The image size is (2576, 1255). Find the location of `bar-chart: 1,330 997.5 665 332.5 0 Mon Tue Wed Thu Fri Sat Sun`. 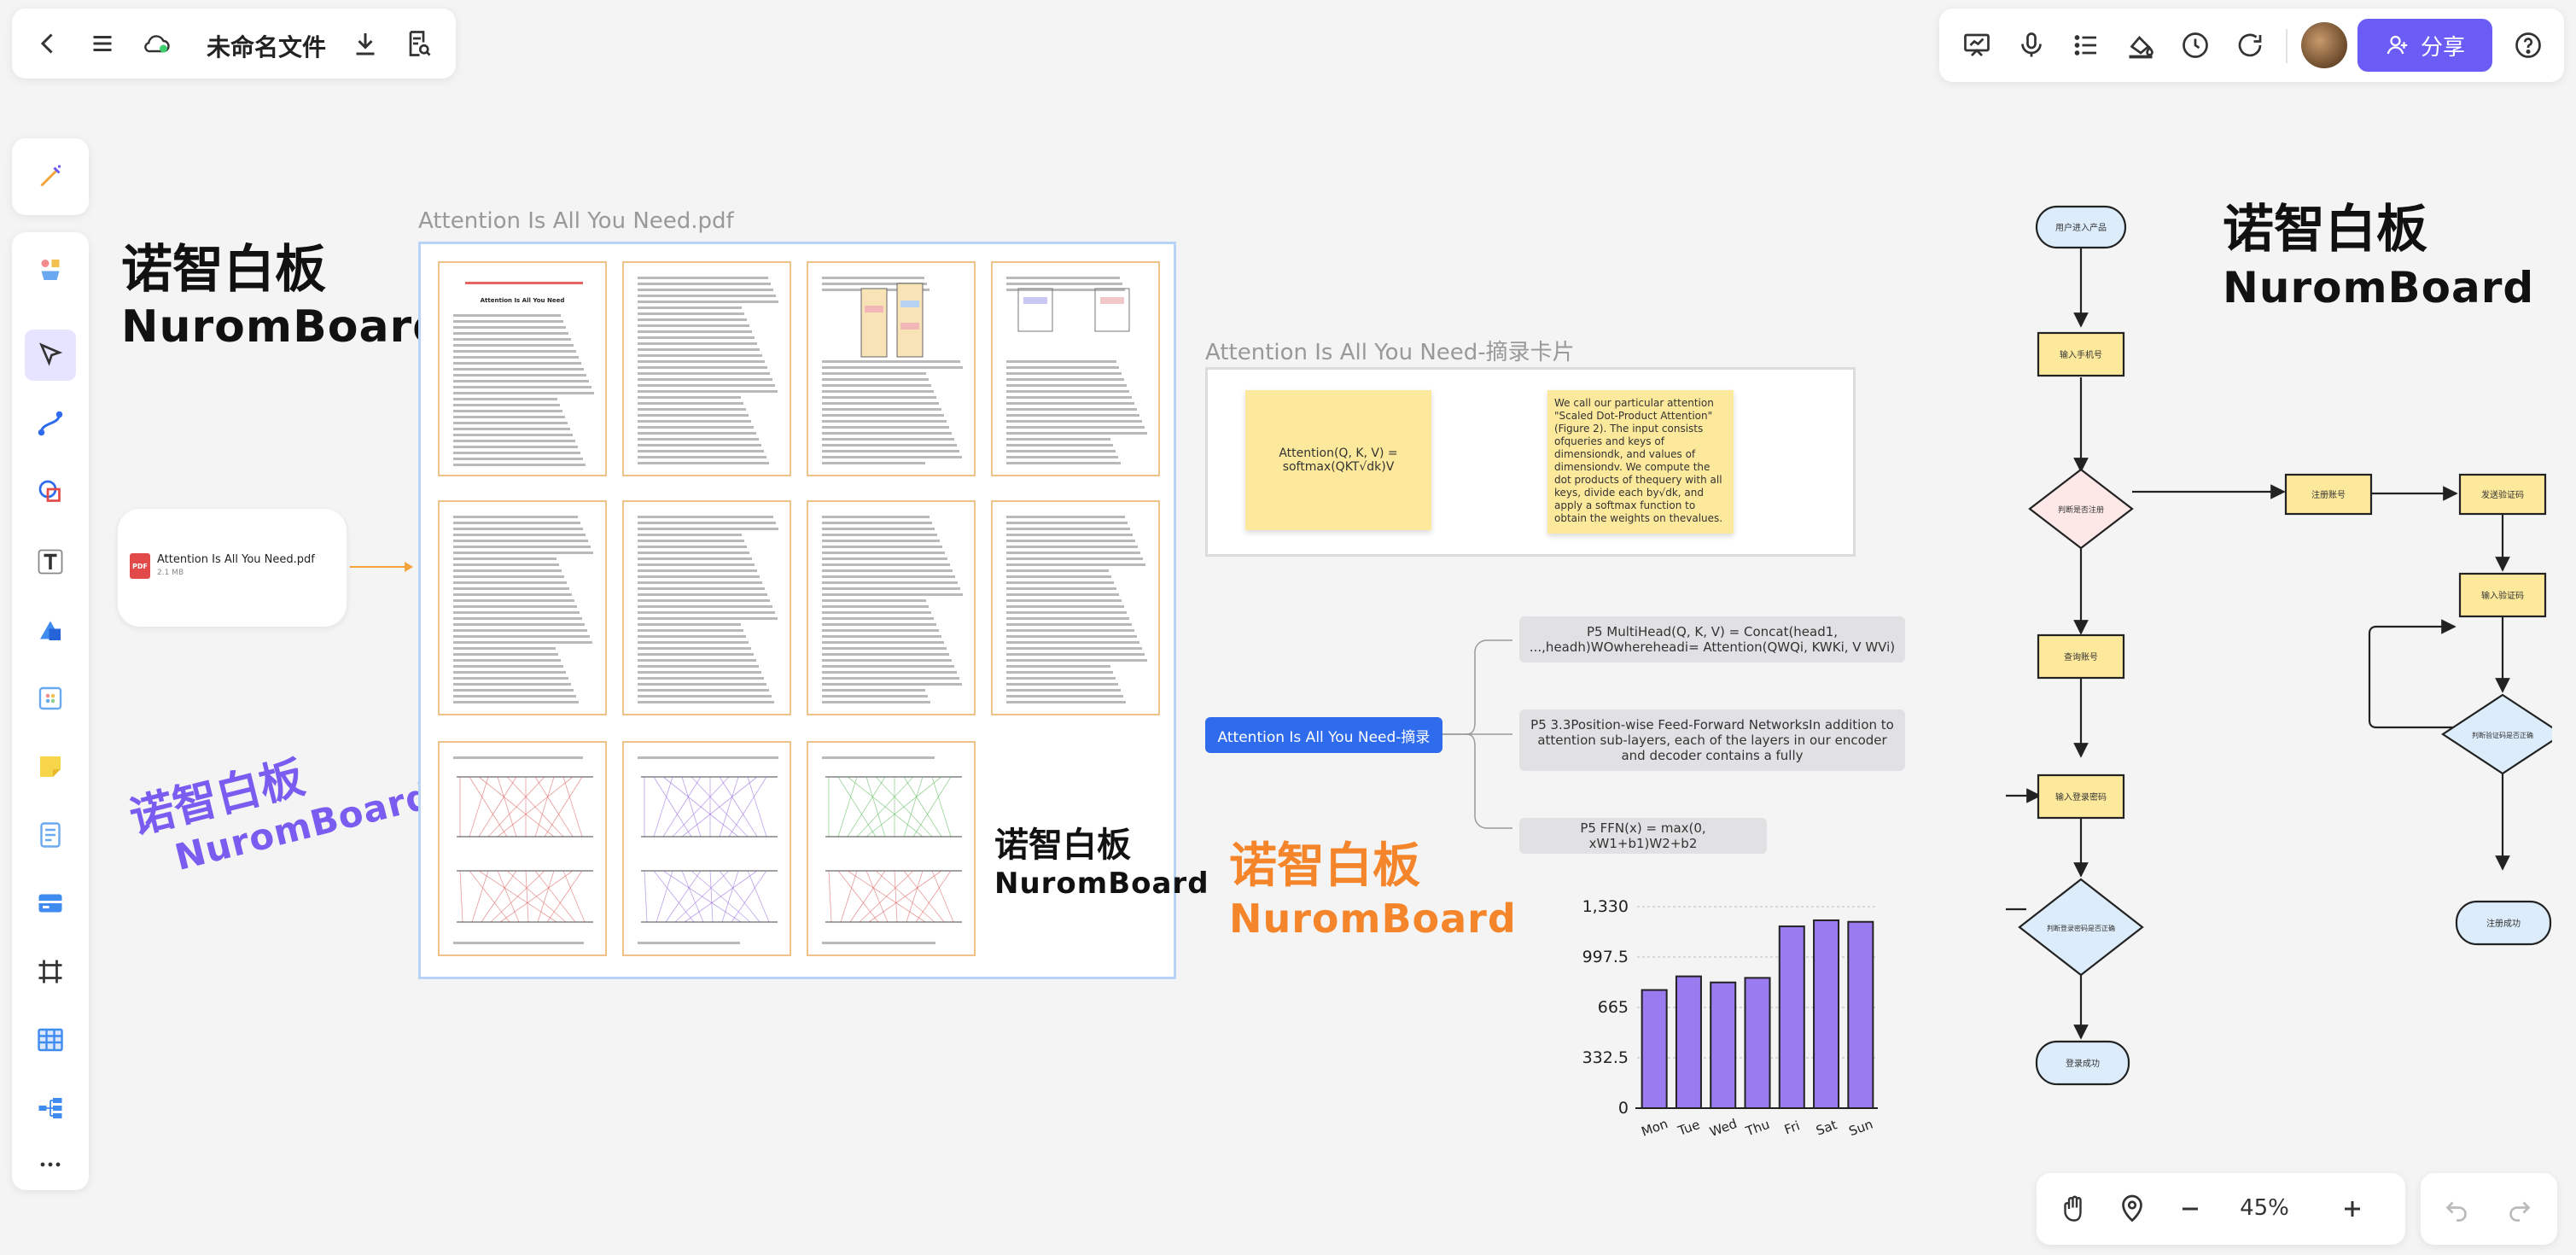

bar-chart: 1,330 997.5 665 332.5 0 Mon Tue Wed Thu Fri Sat Sun is located at coordinates (1733, 1016).